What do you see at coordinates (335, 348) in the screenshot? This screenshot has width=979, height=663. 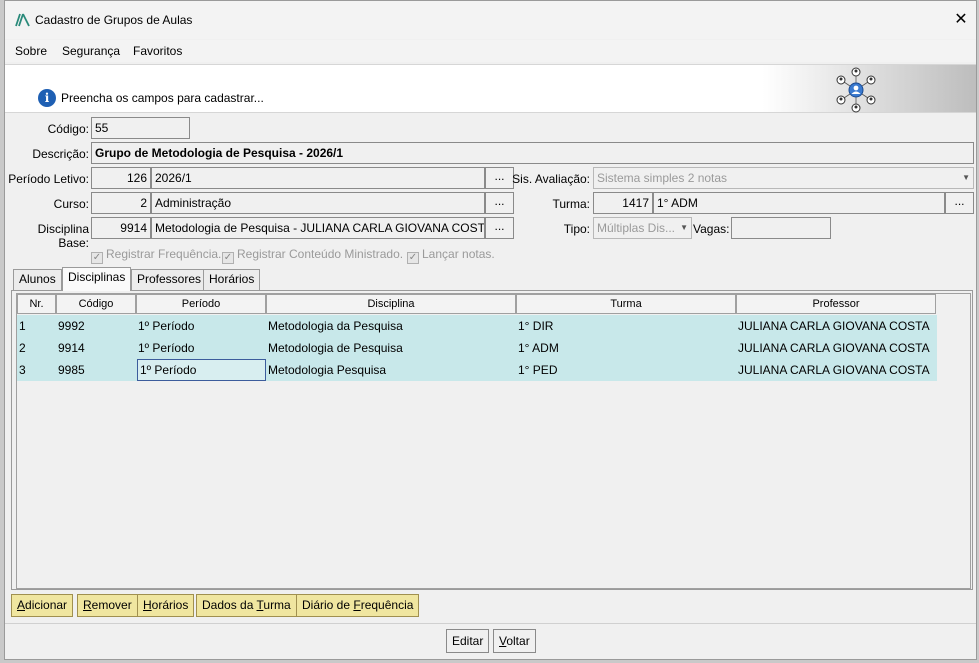 I see `cell-disciplina: Metodologia de Pesquisa` at bounding box center [335, 348].